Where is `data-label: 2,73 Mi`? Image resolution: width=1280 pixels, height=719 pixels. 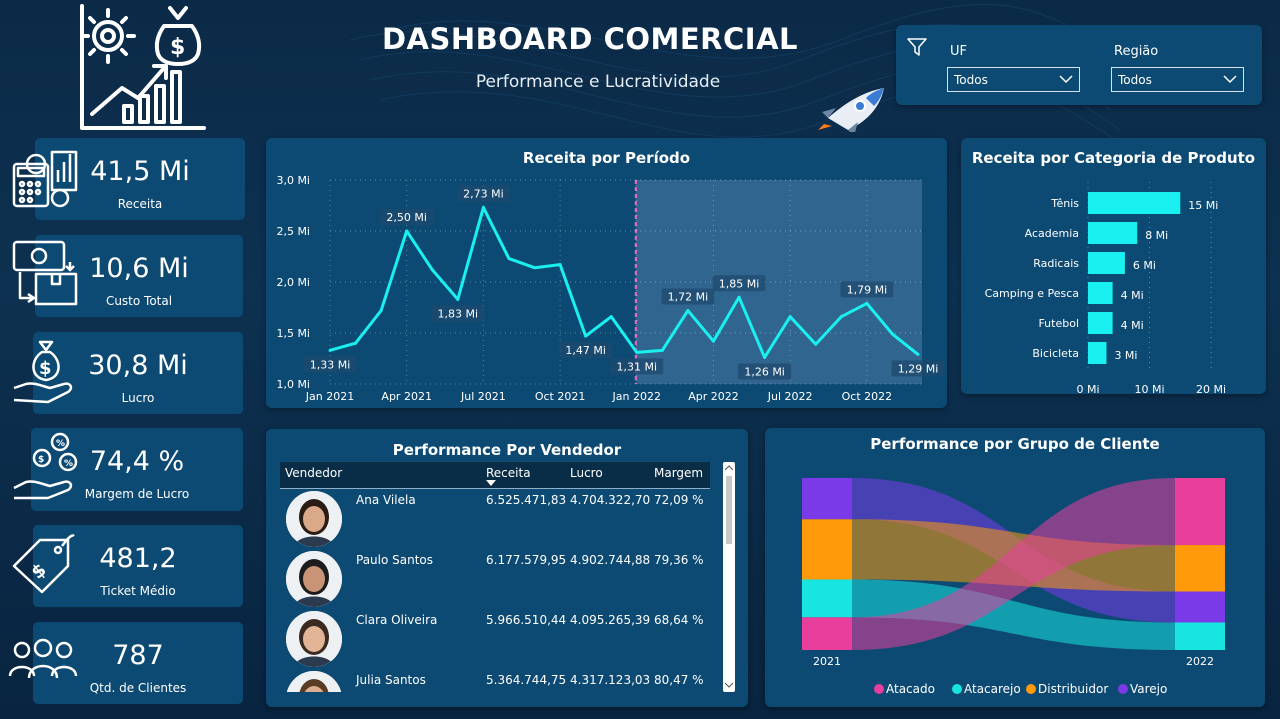 data-label: 2,73 Mi is located at coordinates (483, 193).